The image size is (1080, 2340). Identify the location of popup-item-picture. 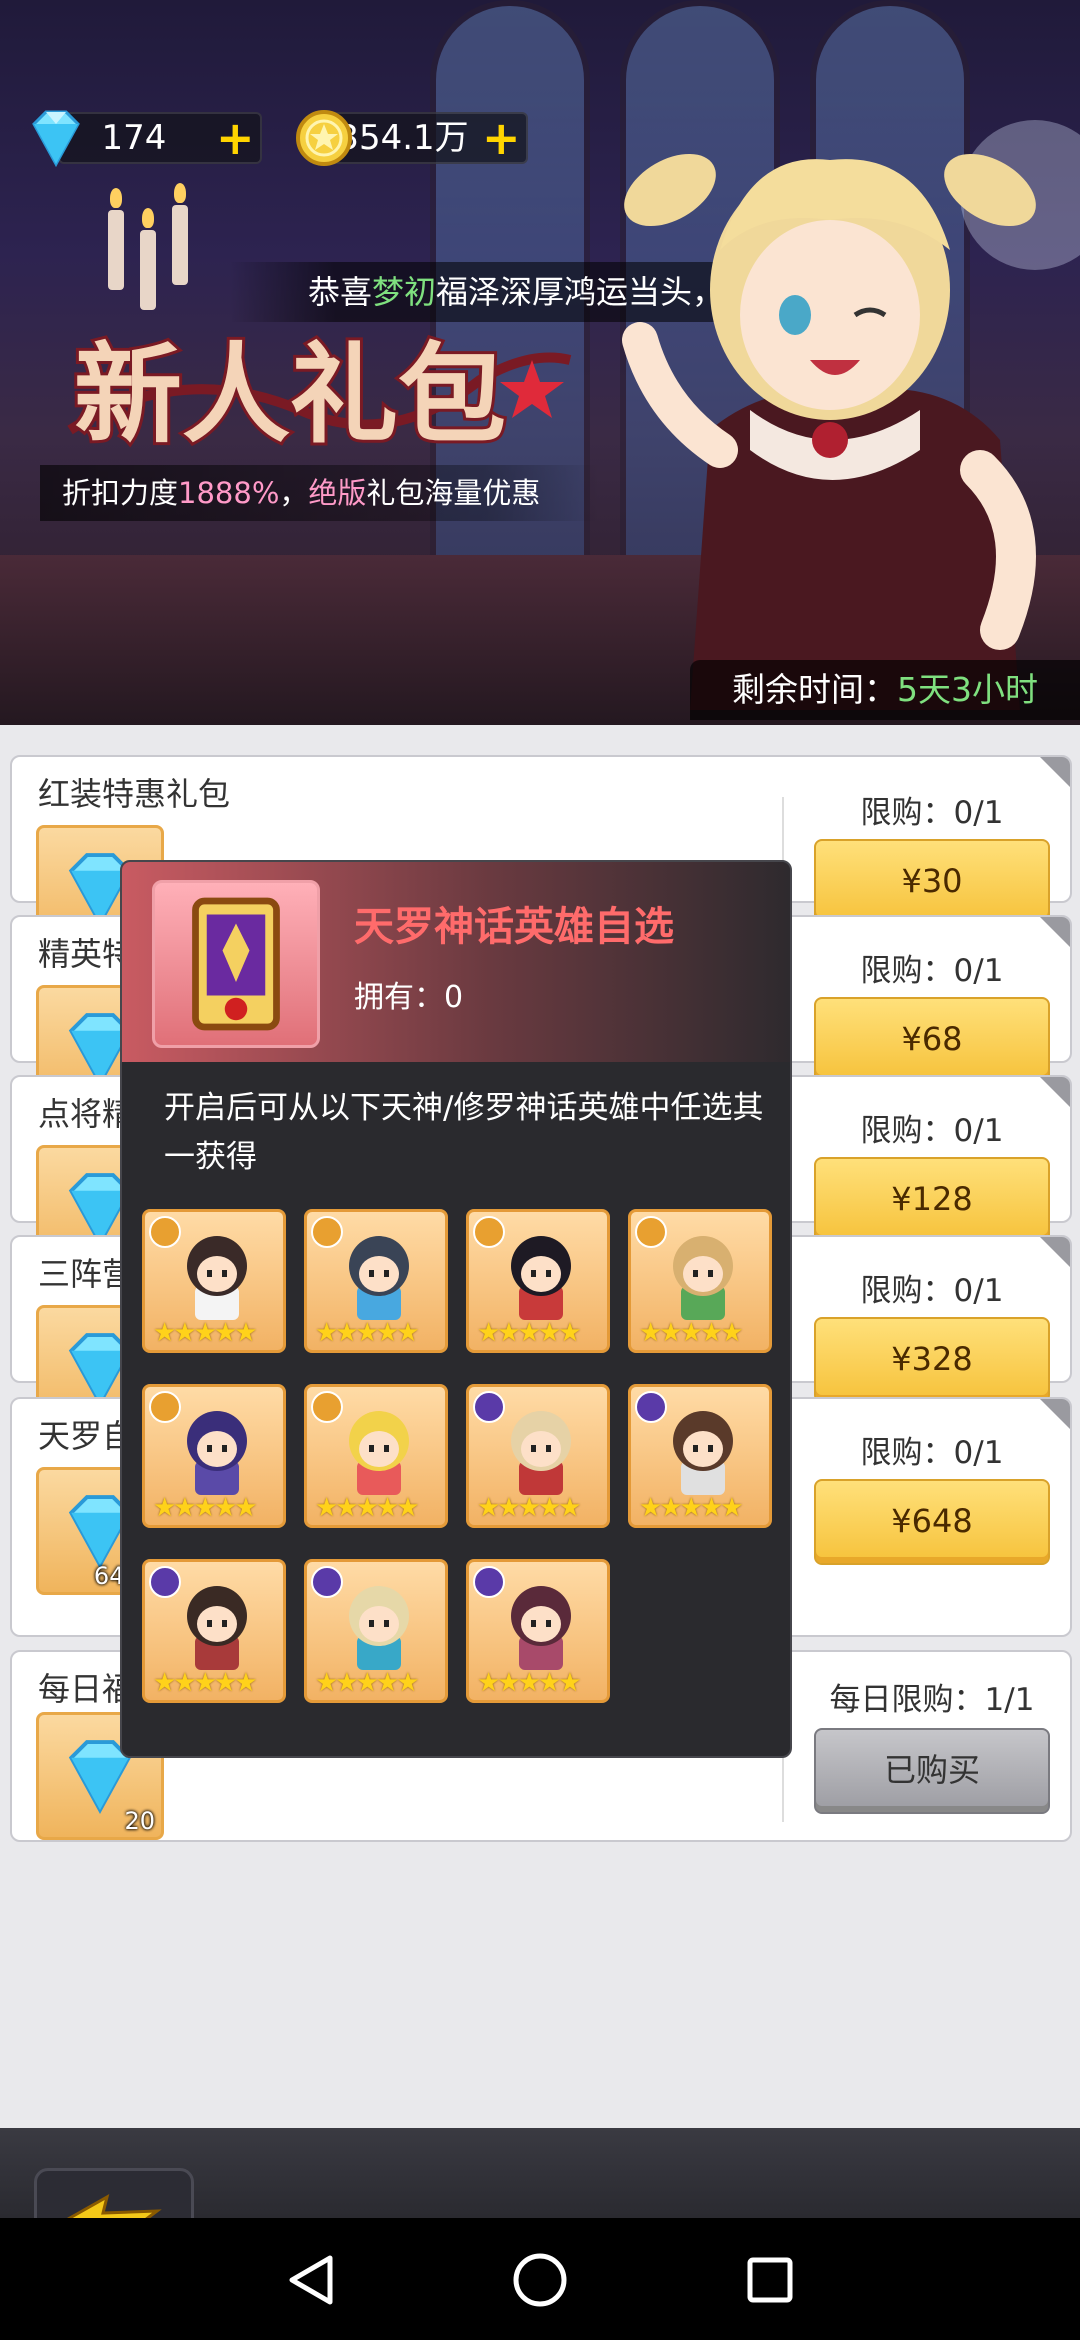
(236, 964).